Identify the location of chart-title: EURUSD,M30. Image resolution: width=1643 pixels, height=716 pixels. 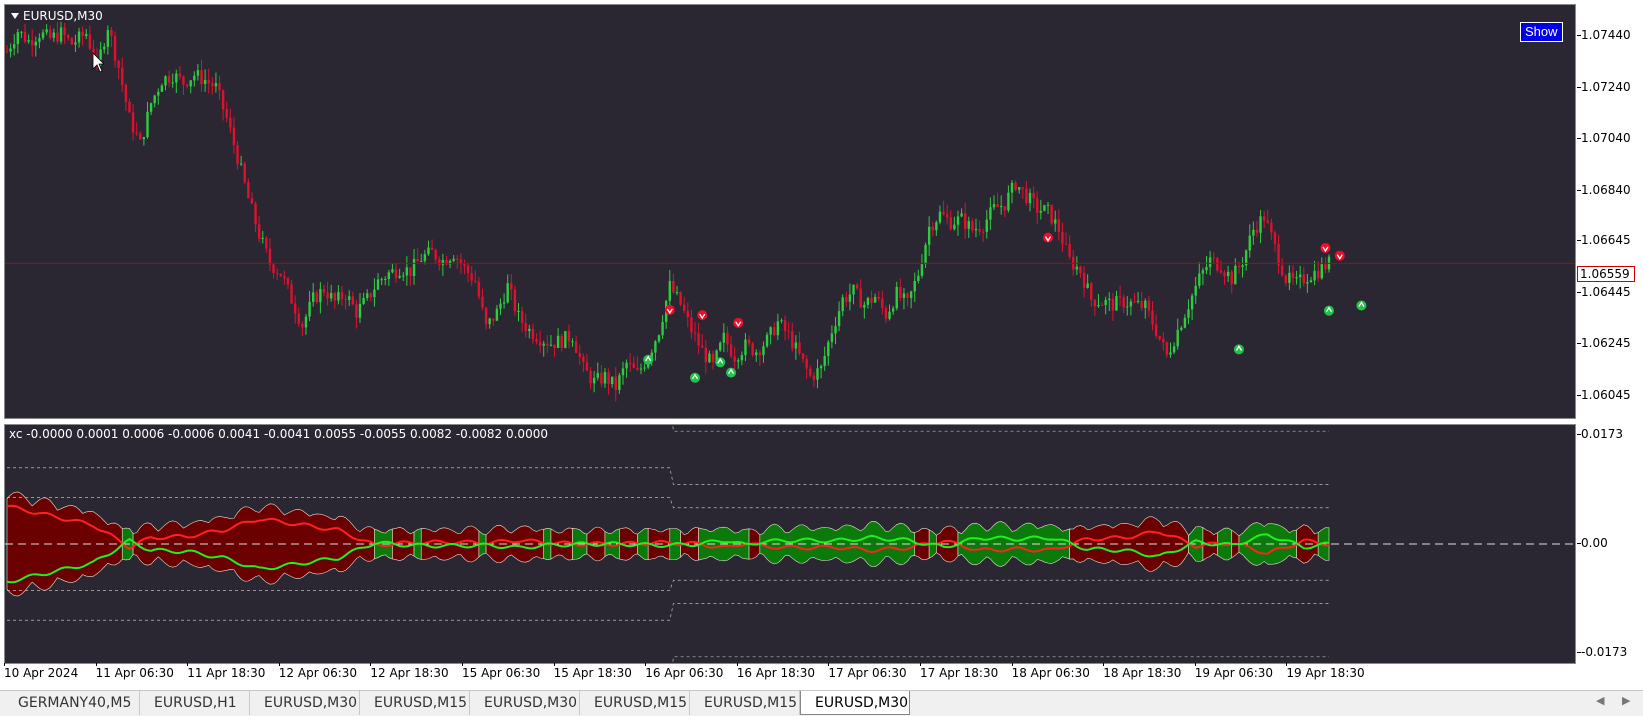
(57, 16).